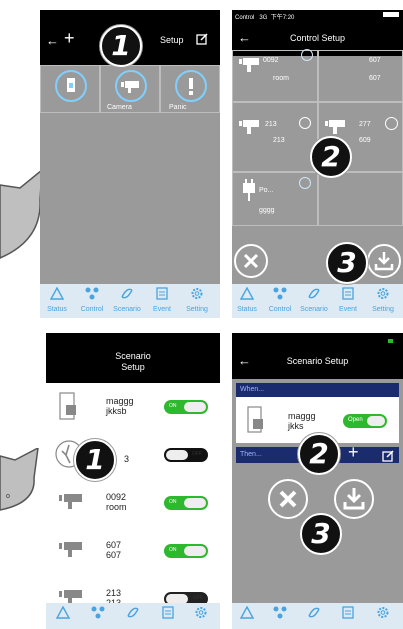 This screenshot has height=629, width=403. Describe the element at coordinates (70, 89) in the screenshot. I see `device-door-lock` at that location.